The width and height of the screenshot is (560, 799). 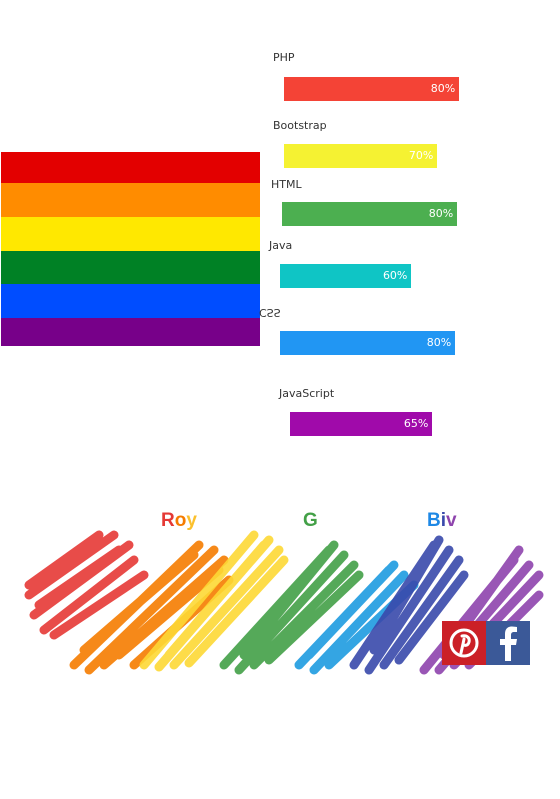 What do you see at coordinates (130, 301) in the screenshot?
I see `flag-stripe-blue` at bounding box center [130, 301].